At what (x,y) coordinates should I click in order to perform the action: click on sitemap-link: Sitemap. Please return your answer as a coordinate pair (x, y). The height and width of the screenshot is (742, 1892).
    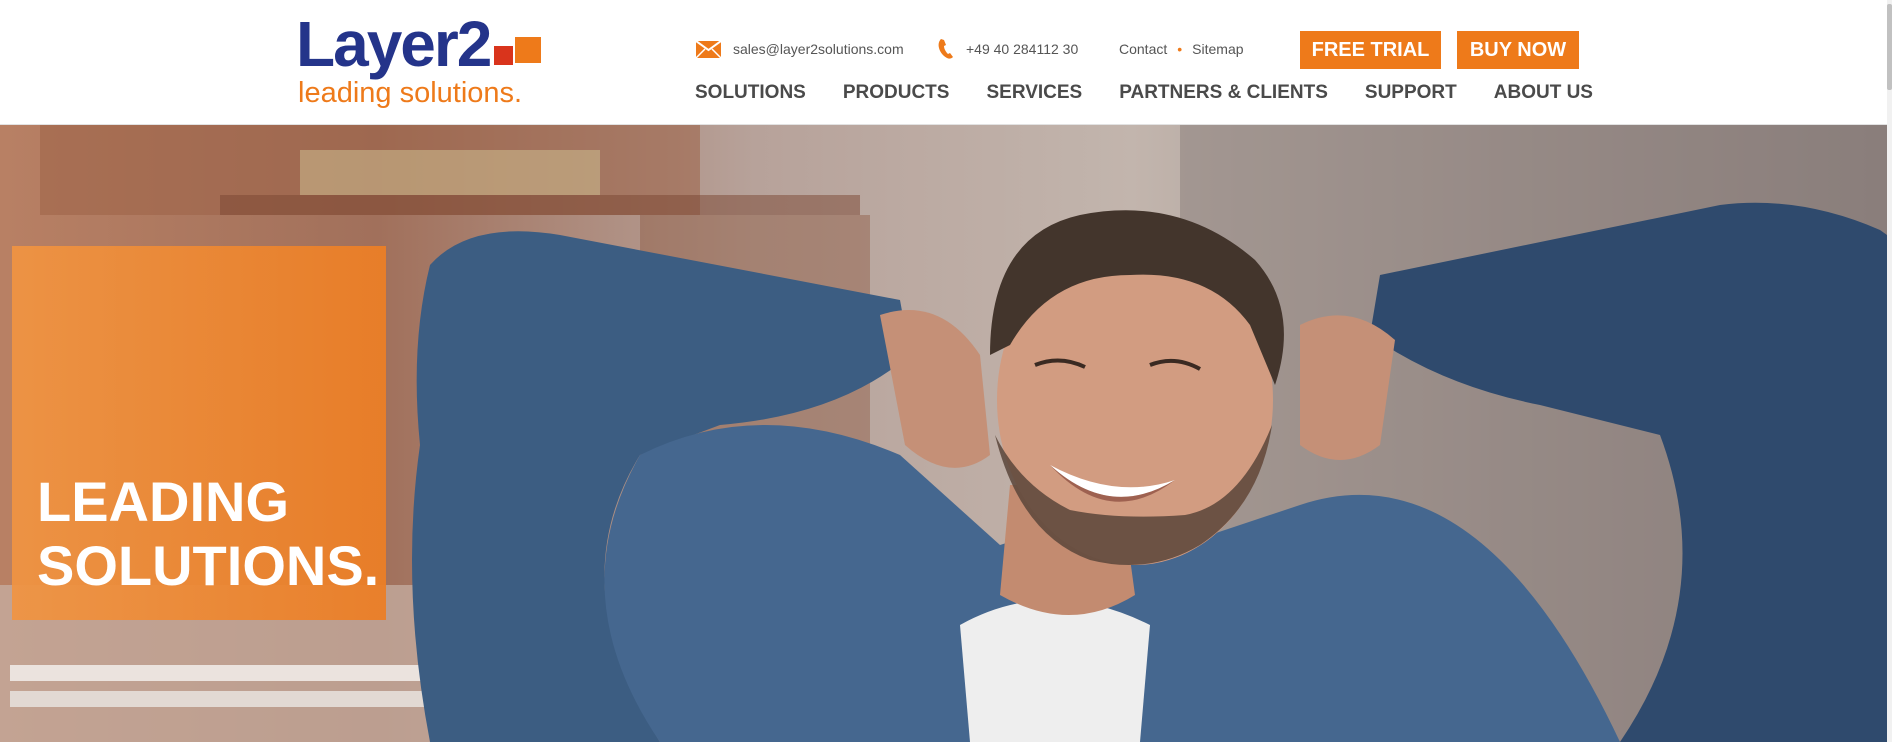
    Looking at the image, I should click on (1217, 49).